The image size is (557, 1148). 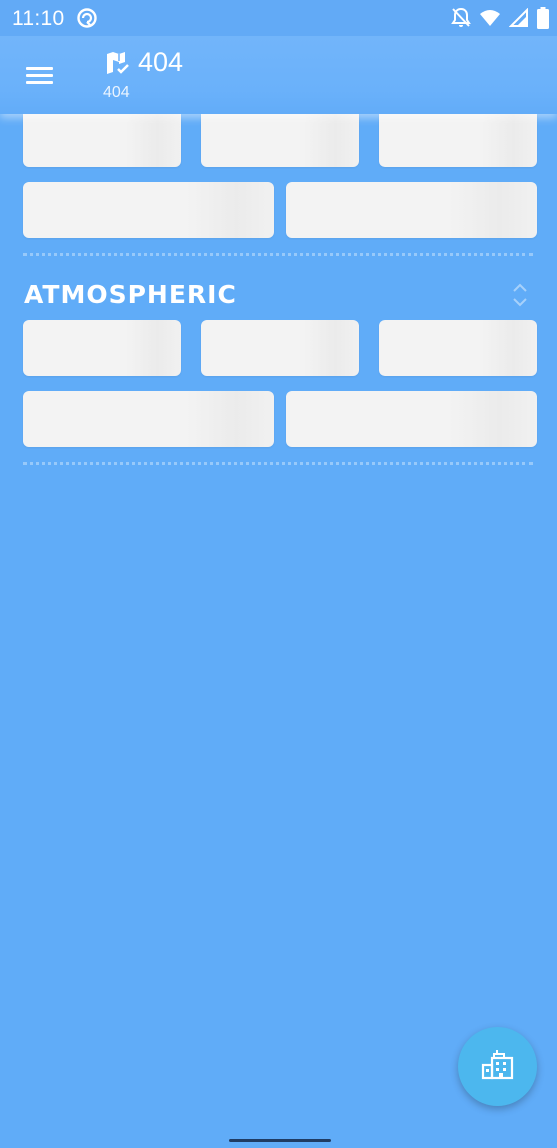 I want to click on app-title-row: 404, so click(x=143, y=62).